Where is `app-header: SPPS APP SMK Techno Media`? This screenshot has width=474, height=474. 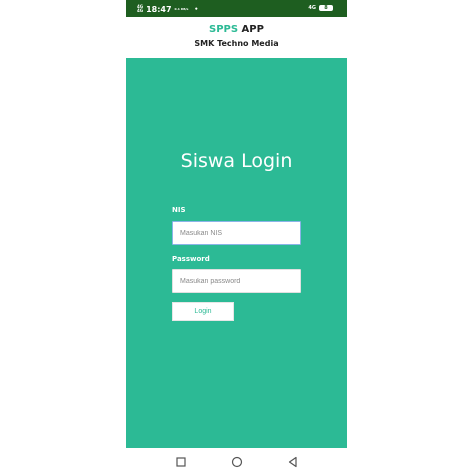
app-header: SPPS APP SMK Techno Media is located at coordinates (236, 37).